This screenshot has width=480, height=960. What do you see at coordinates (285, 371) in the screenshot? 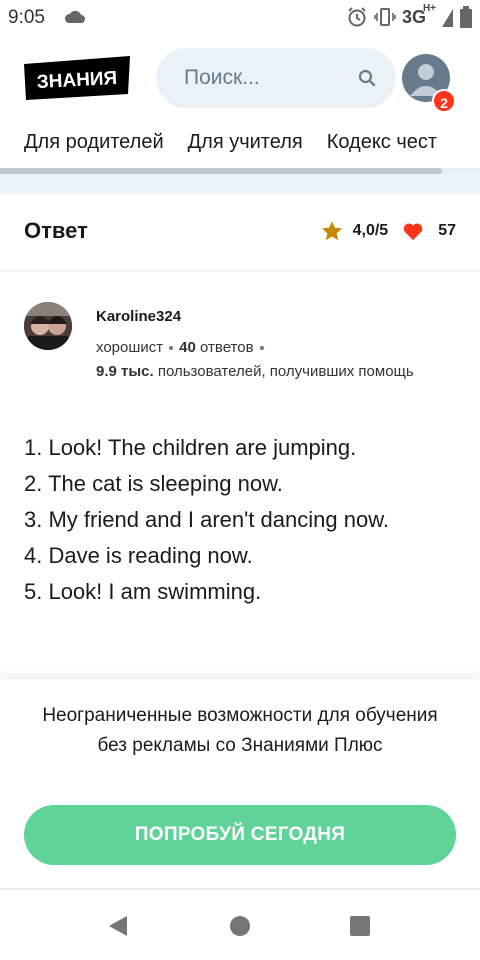
I see `author-helped-label: пользователей, получивших помощь` at bounding box center [285, 371].